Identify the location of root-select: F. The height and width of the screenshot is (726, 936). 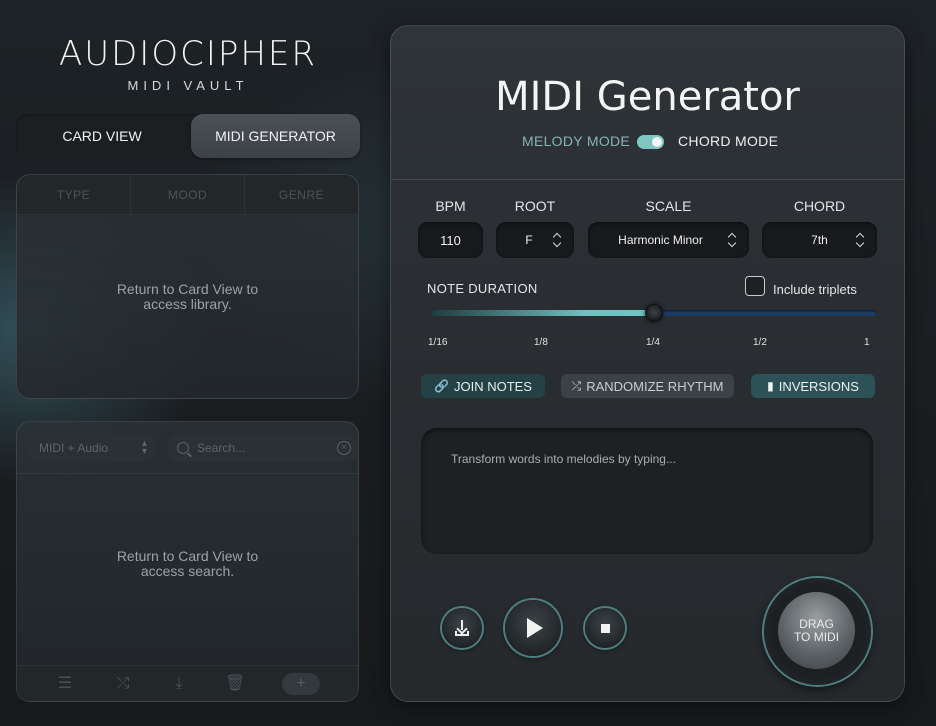
(535, 240).